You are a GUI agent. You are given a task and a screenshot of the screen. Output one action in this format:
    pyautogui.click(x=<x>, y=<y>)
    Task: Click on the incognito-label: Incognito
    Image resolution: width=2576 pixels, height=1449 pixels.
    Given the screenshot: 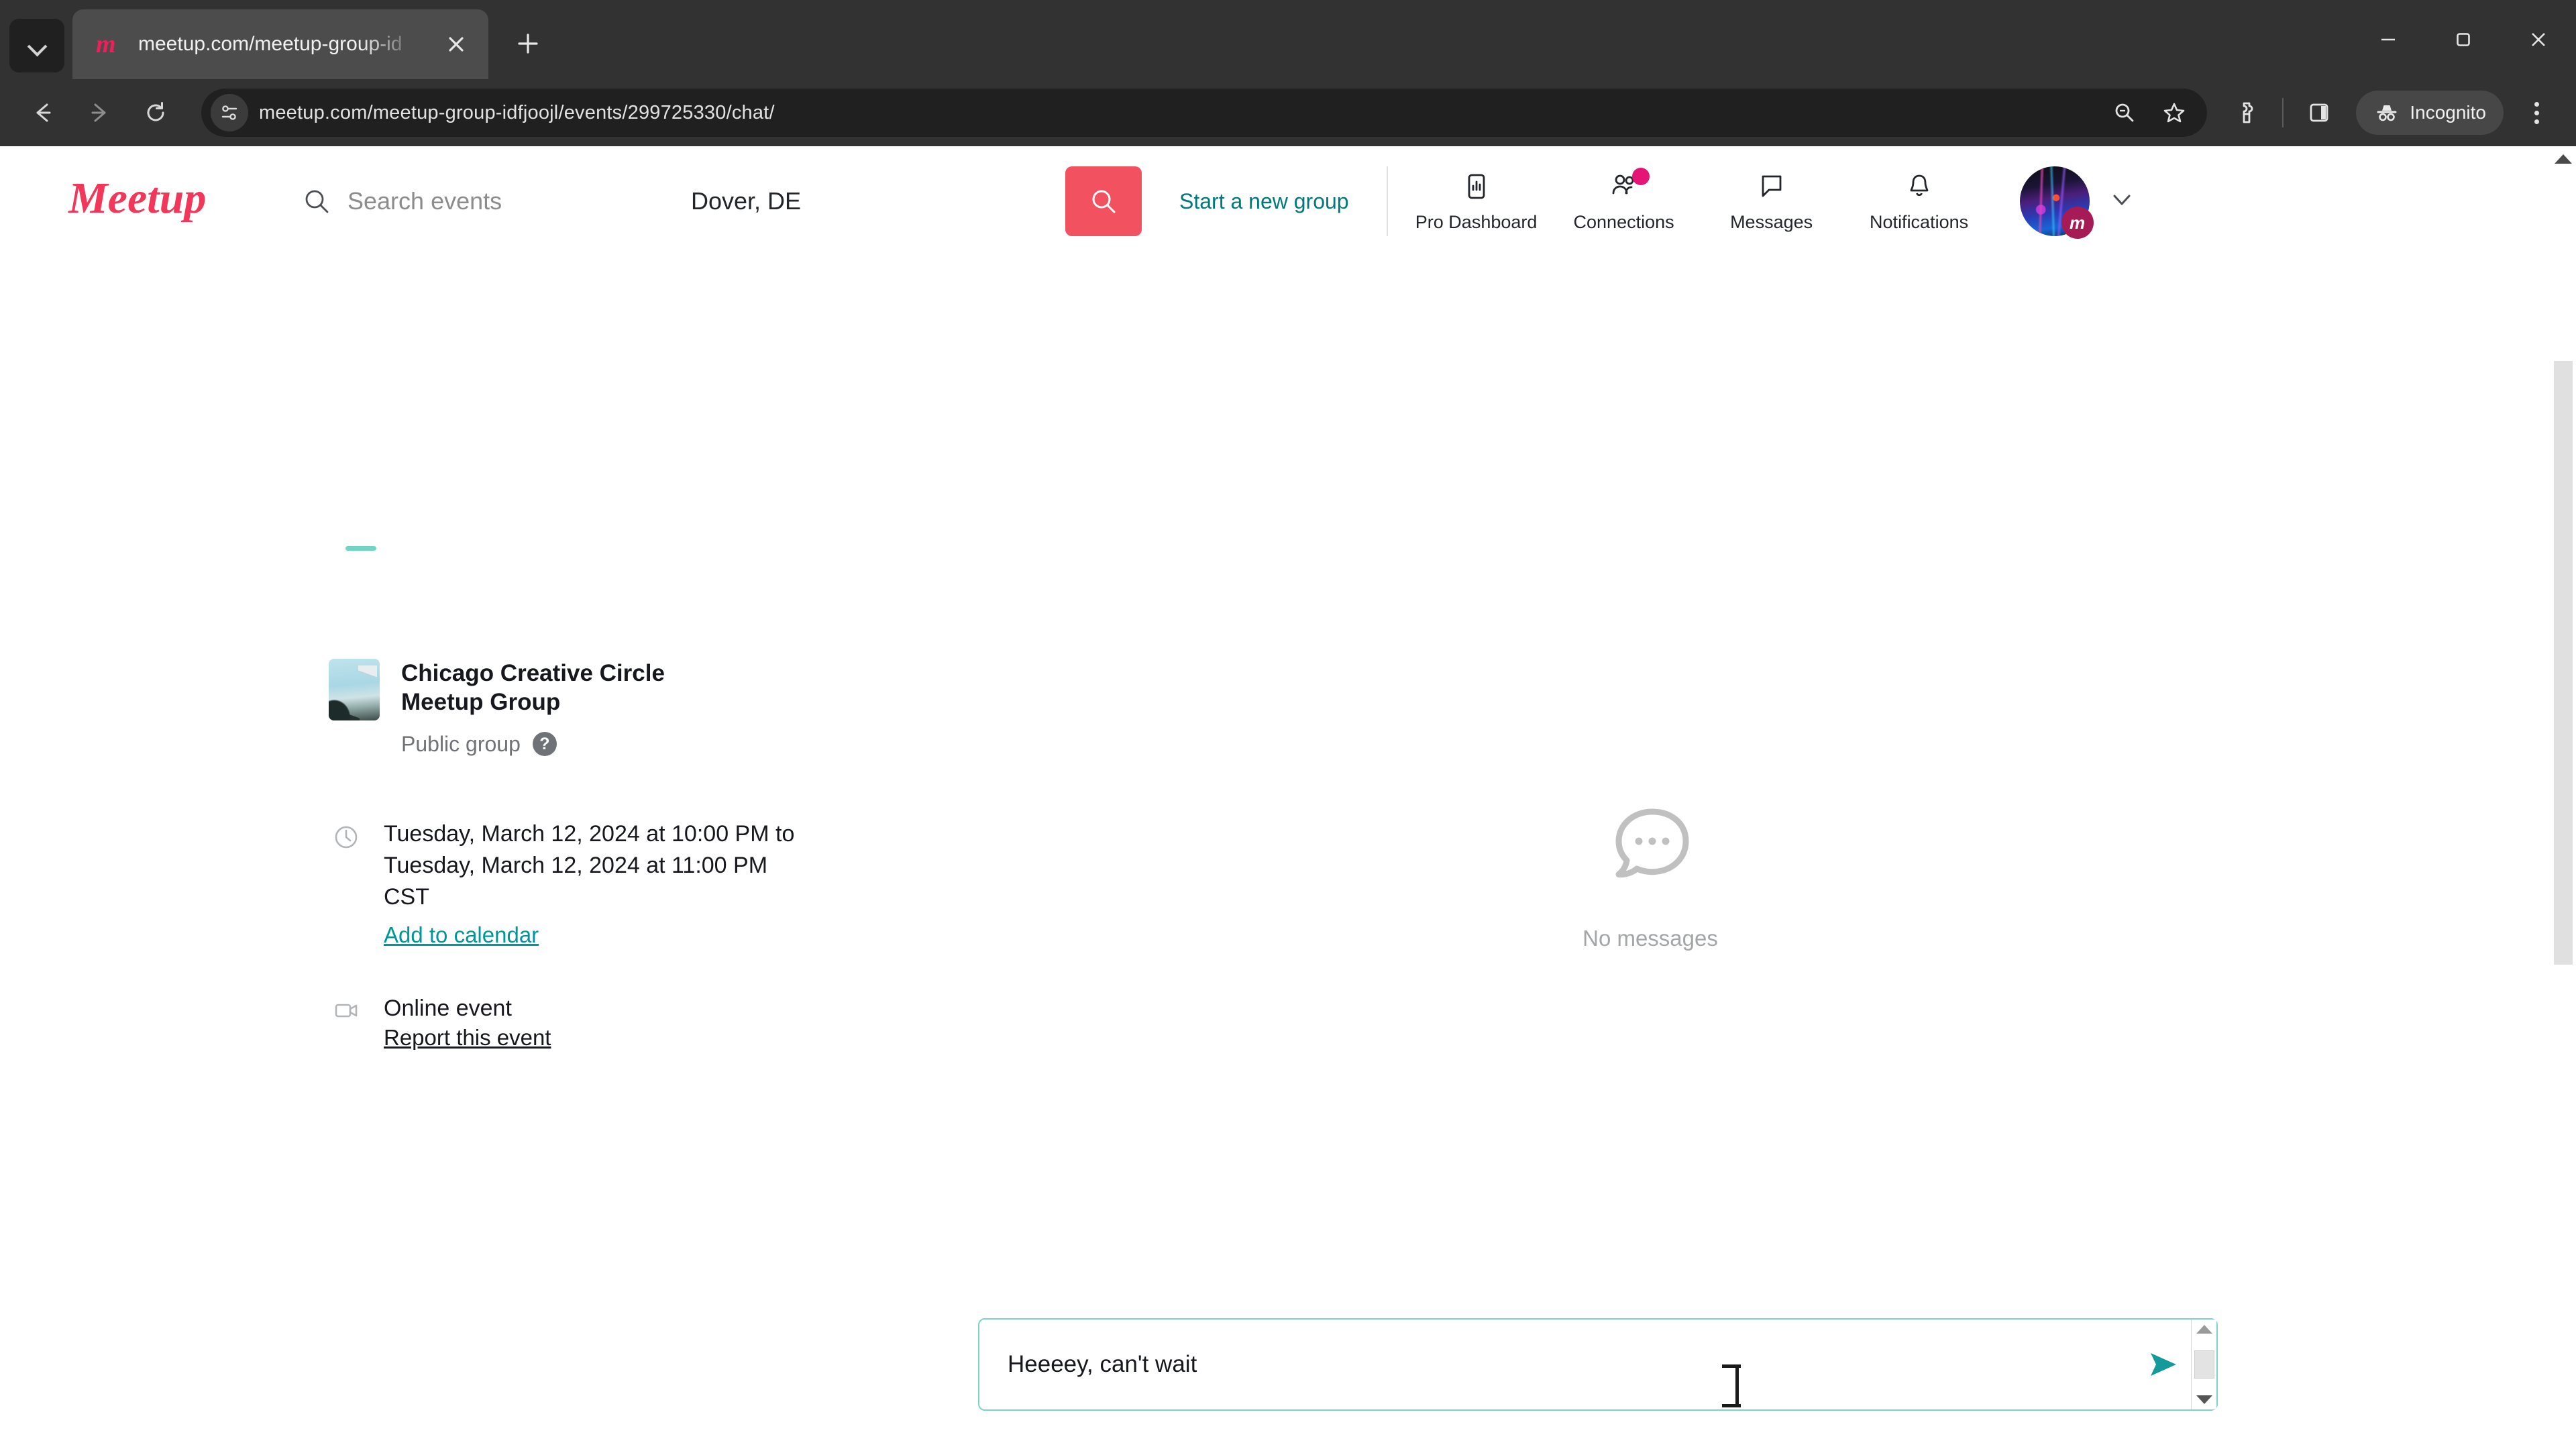 What is the action you would take?
    pyautogui.click(x=2448, y=112)
    